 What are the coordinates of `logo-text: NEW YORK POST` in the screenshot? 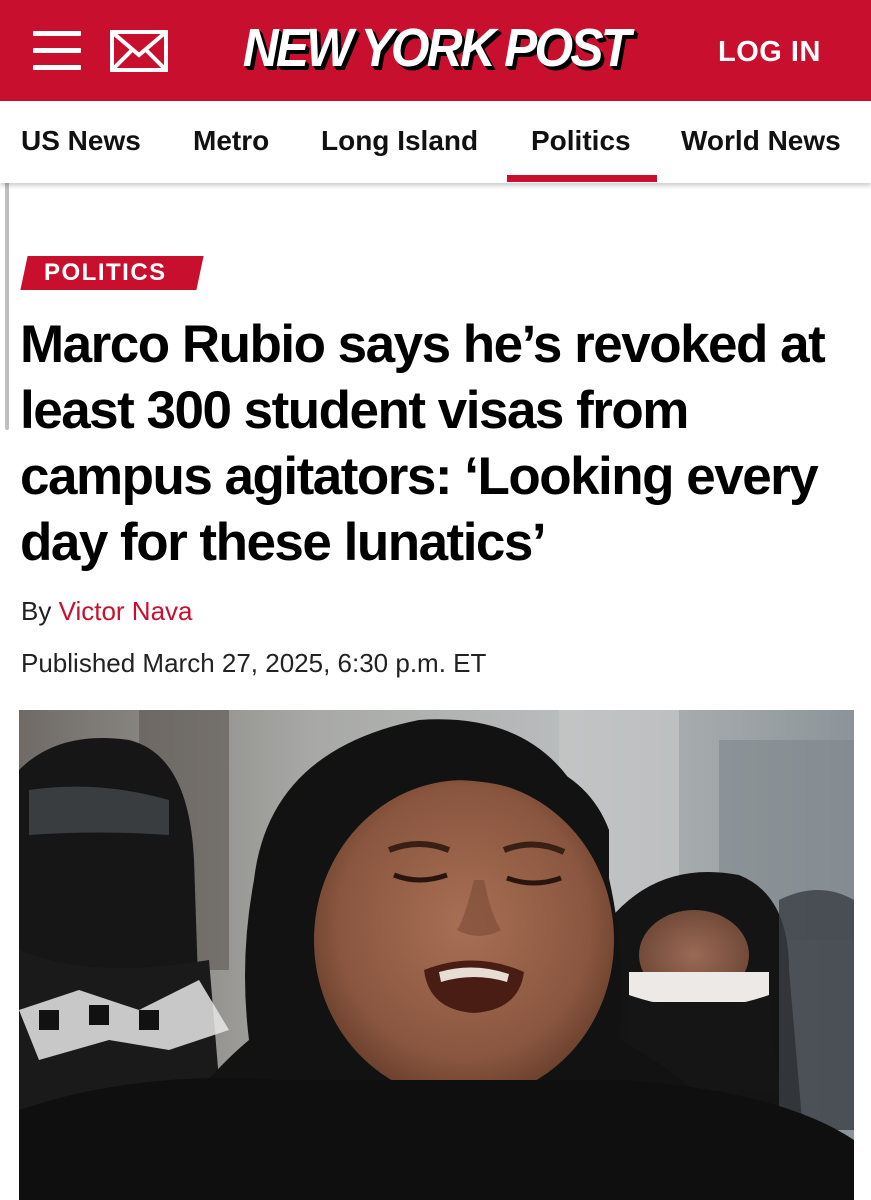 It's located at (437, 48).